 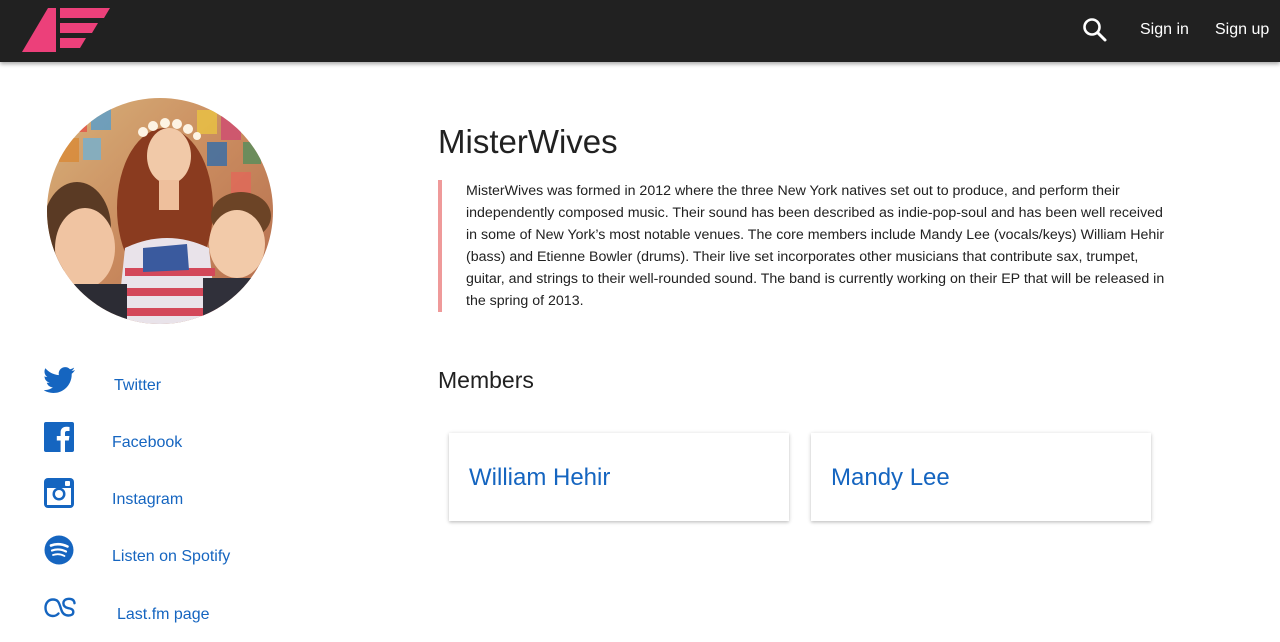 I want to click on sign-up-link: Sign up, so click(x=1242, y=30).